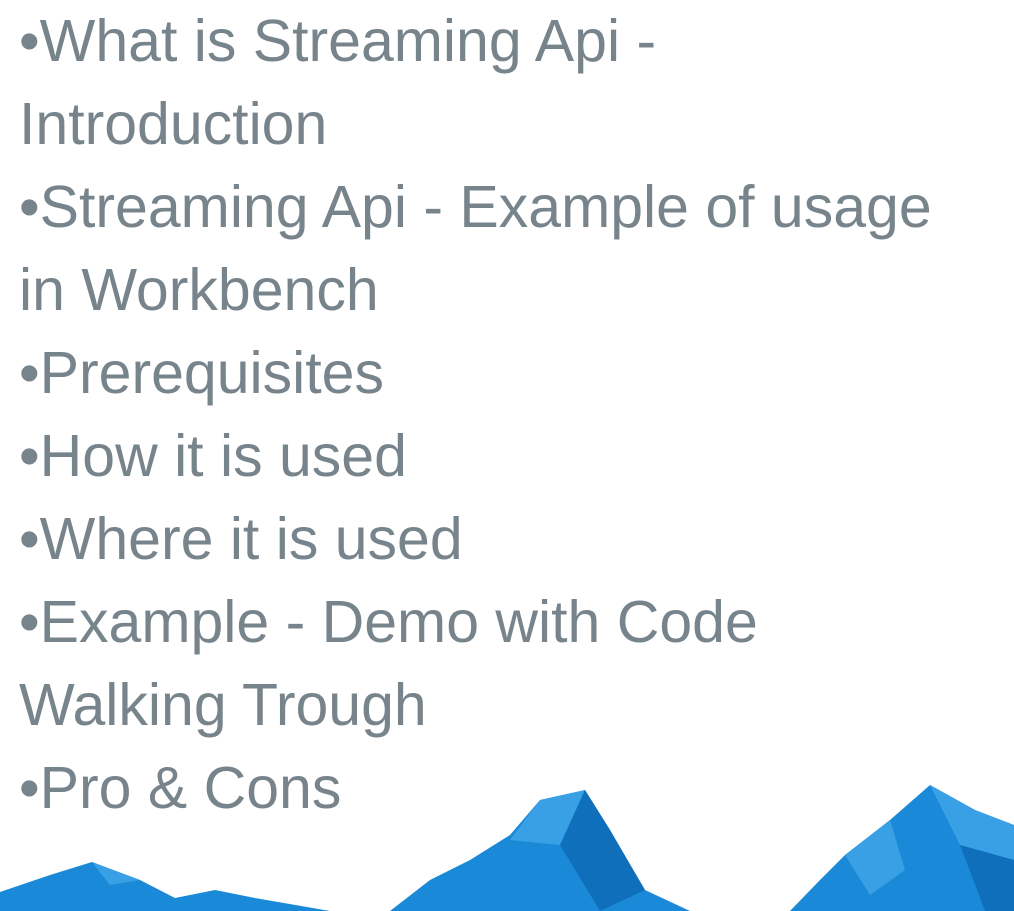 The image size is (1014, 911). I want to click on agenda-item-line: •Pro & Cons, so click(180, 788).